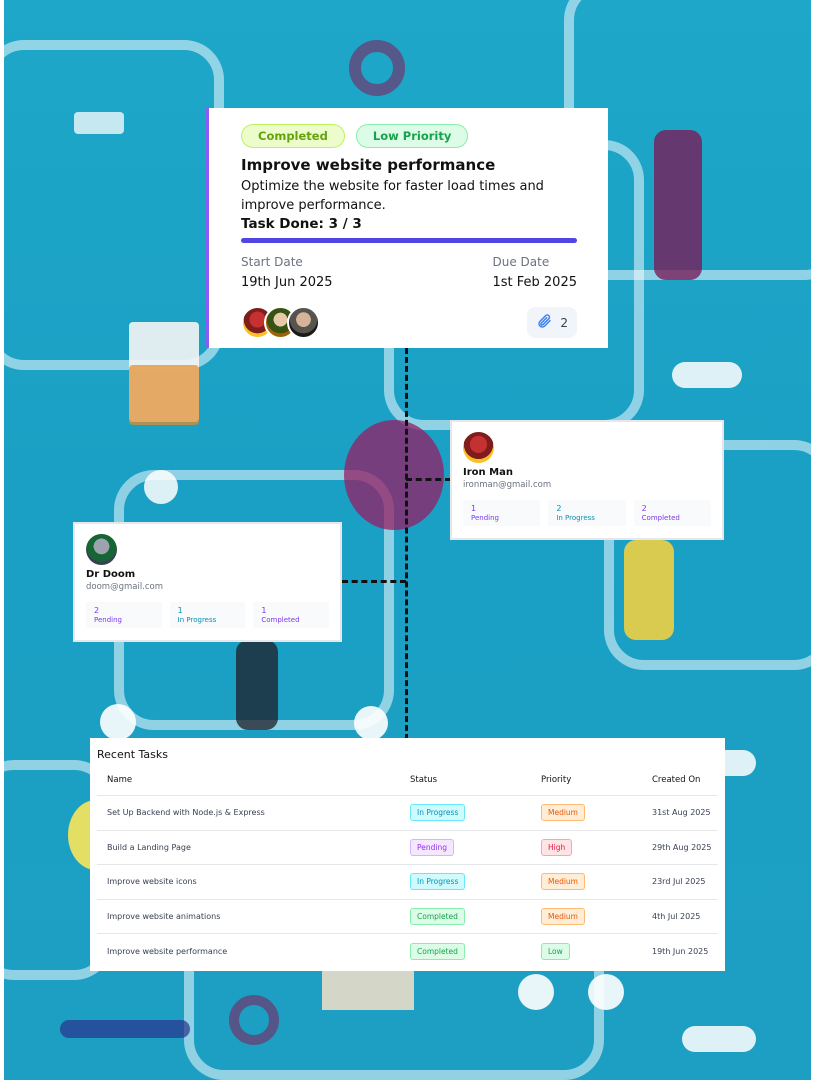 The width and height of the screenshot is (813, 1080). What do you see at coordinates (596, 847) in the screenshot?
I see `priority-cell: High` at bounding box center [596, 847].